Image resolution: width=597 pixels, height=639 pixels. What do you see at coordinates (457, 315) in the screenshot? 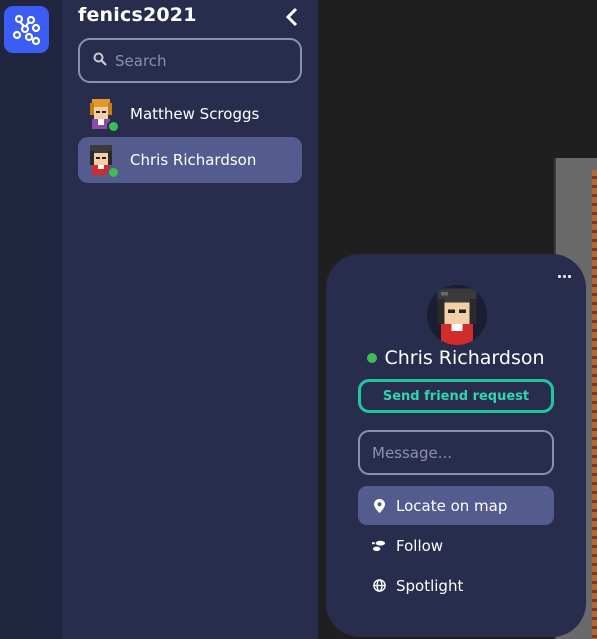
I see `profile-avatar` at bounding box center [457, 315].